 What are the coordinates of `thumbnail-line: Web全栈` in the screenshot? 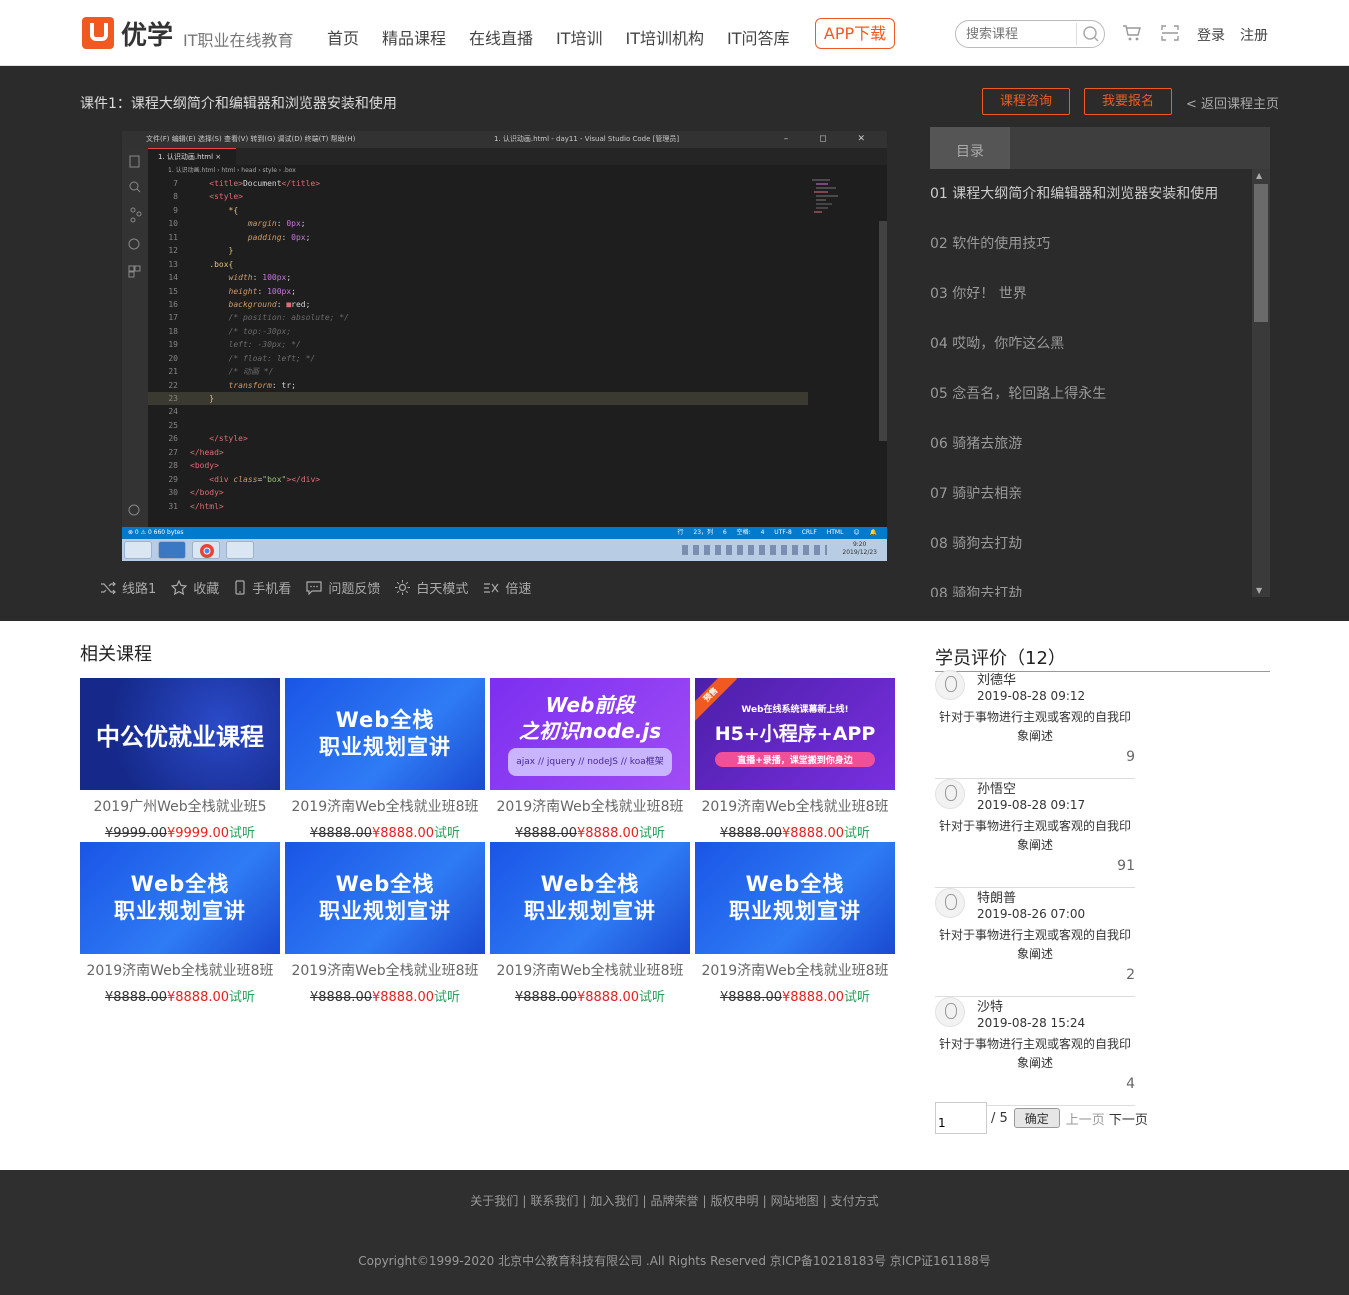 It's located at (590, 884).